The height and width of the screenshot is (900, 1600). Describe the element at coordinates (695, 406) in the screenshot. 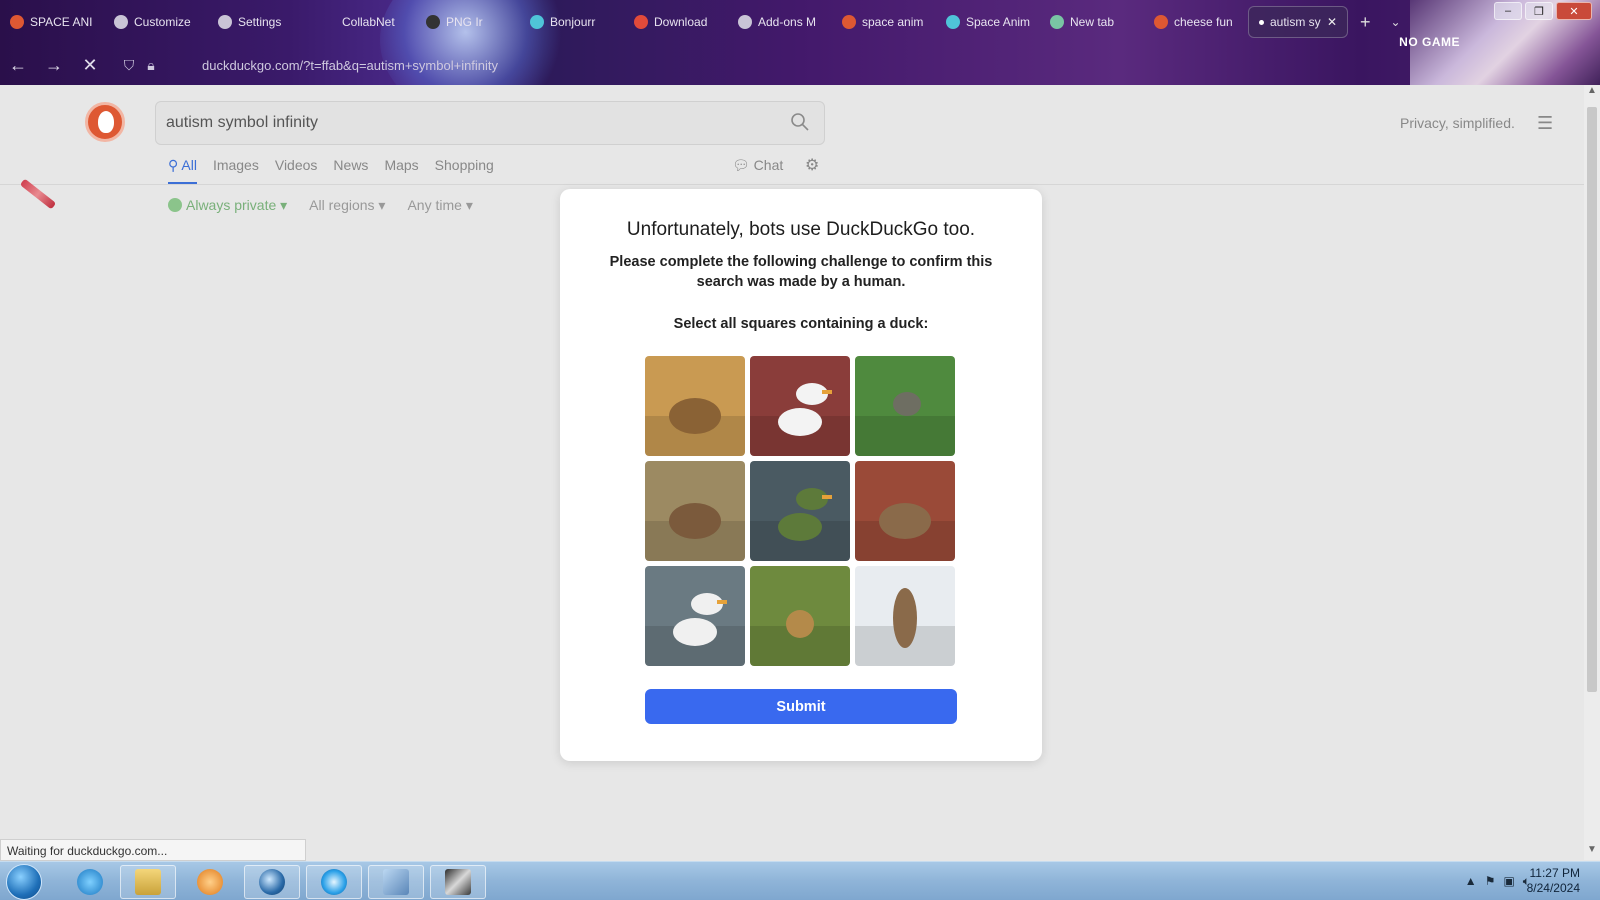

I see `challenge-tile-elephant` at that location.